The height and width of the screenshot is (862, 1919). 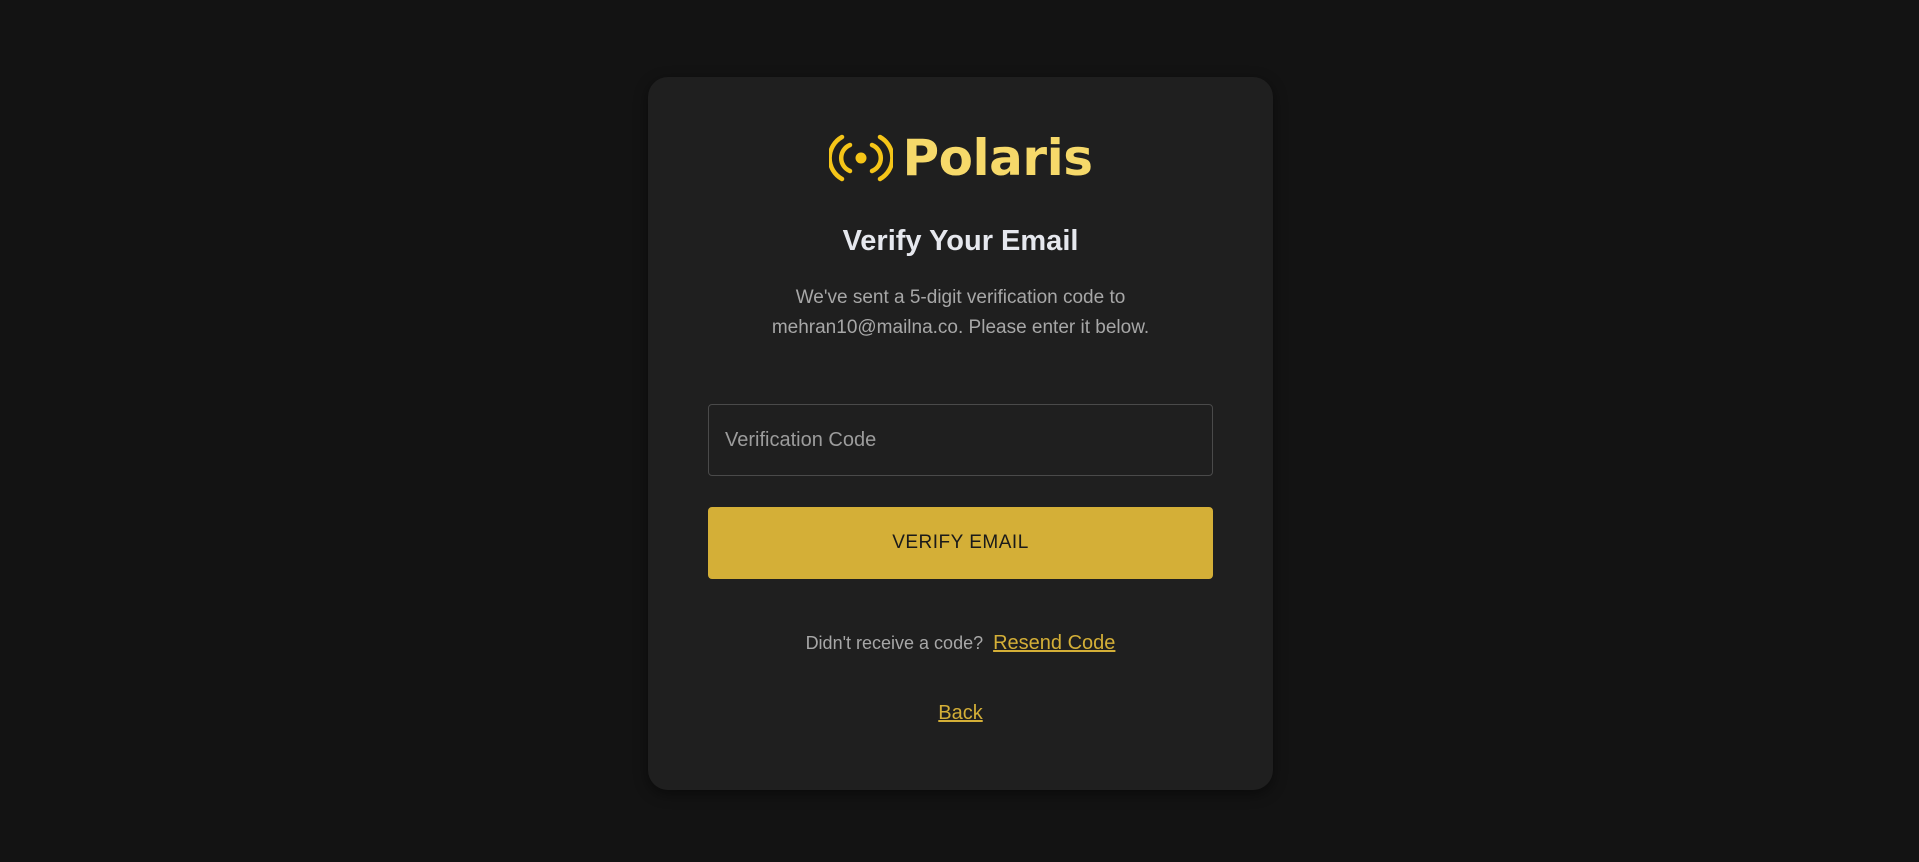 What do you see at coordinates (894, 643) in the screenshot?
I see `resend-prompt: Didn't receive a code?` at bounding box center [894, 643].